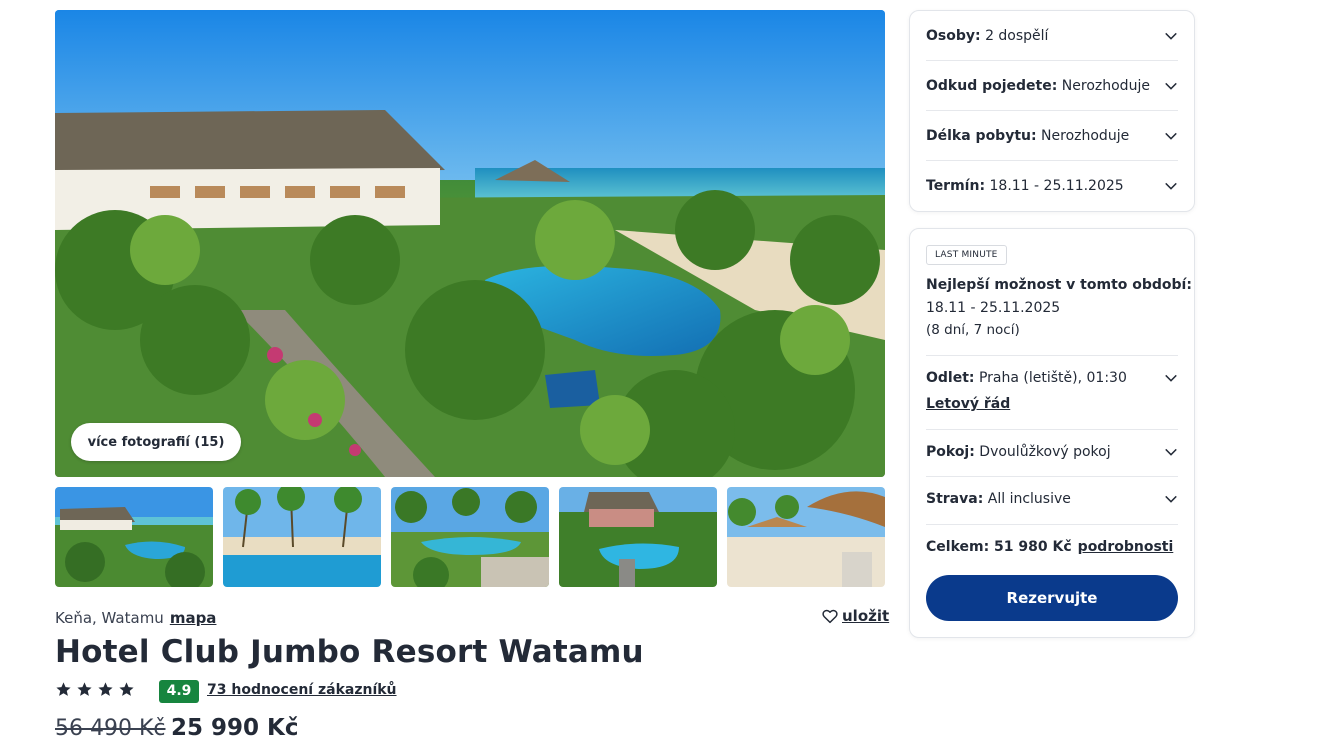 Image resolution: width=1338 pixels, height=751 pixels. I want to click on departure-value: Praha (letiště), 01:30, so click(1052, 378).